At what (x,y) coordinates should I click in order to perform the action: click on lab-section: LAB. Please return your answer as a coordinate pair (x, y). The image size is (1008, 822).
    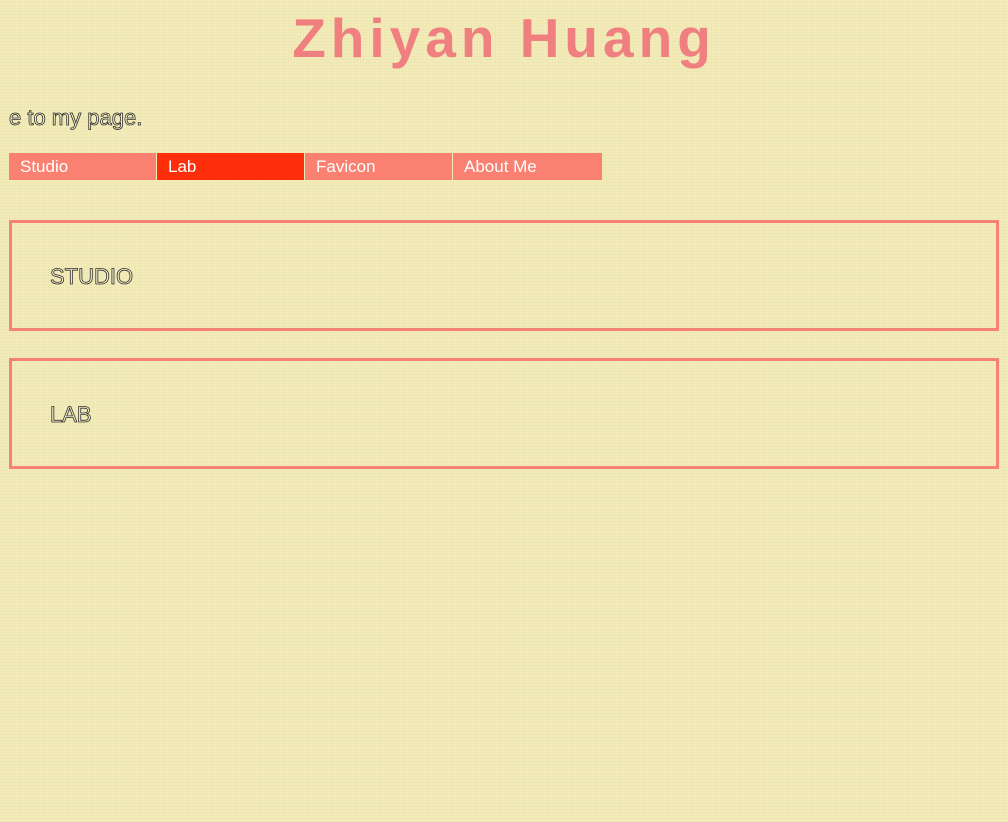
    Looking at the image, I should click on (504, 413).